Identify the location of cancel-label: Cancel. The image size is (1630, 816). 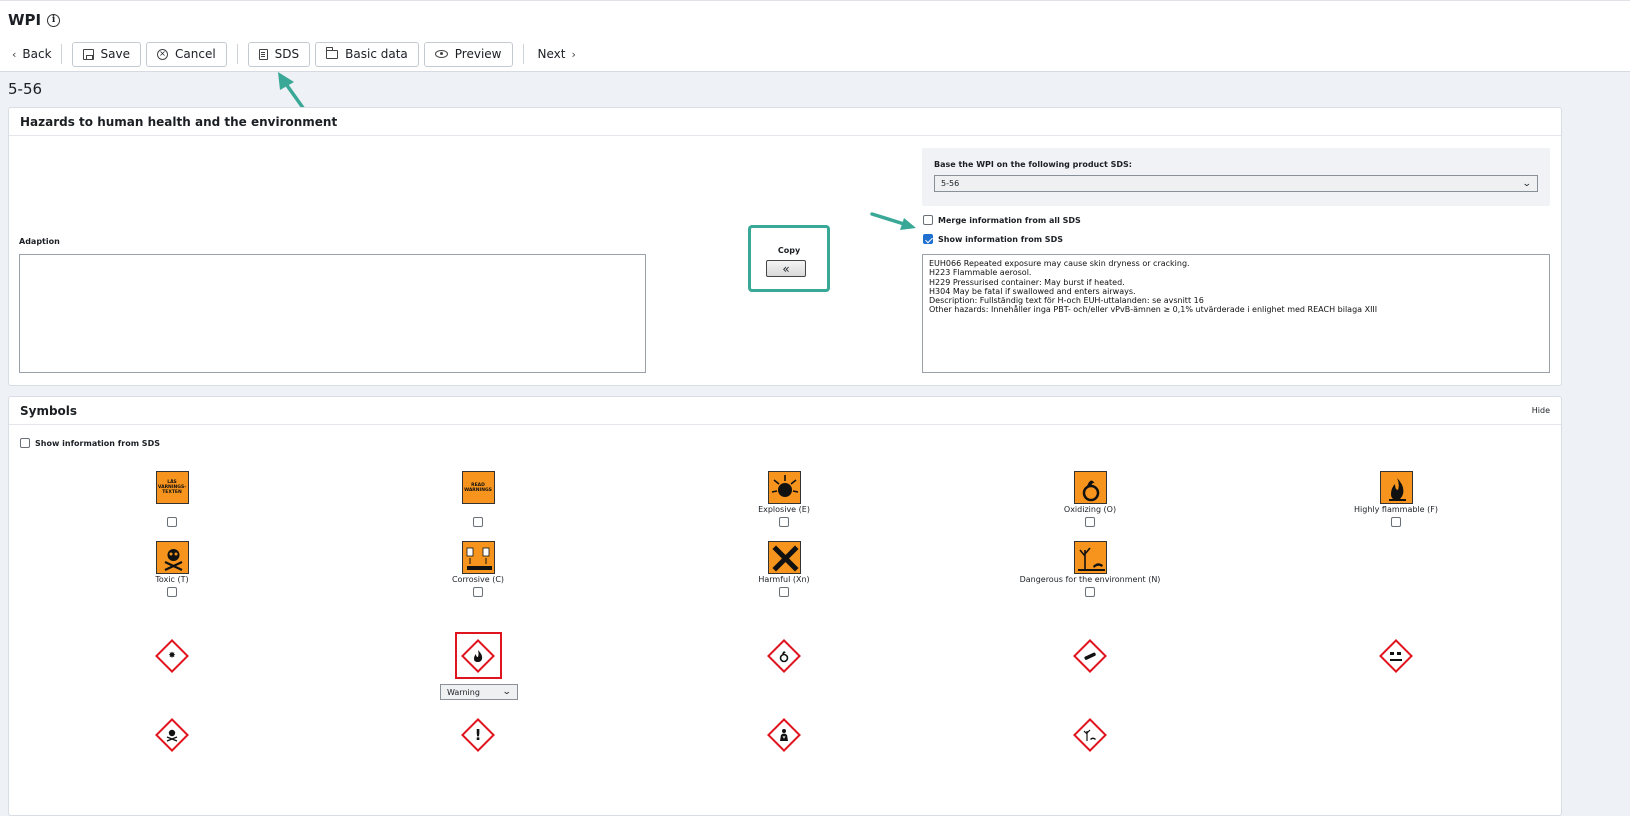
(195, 54).